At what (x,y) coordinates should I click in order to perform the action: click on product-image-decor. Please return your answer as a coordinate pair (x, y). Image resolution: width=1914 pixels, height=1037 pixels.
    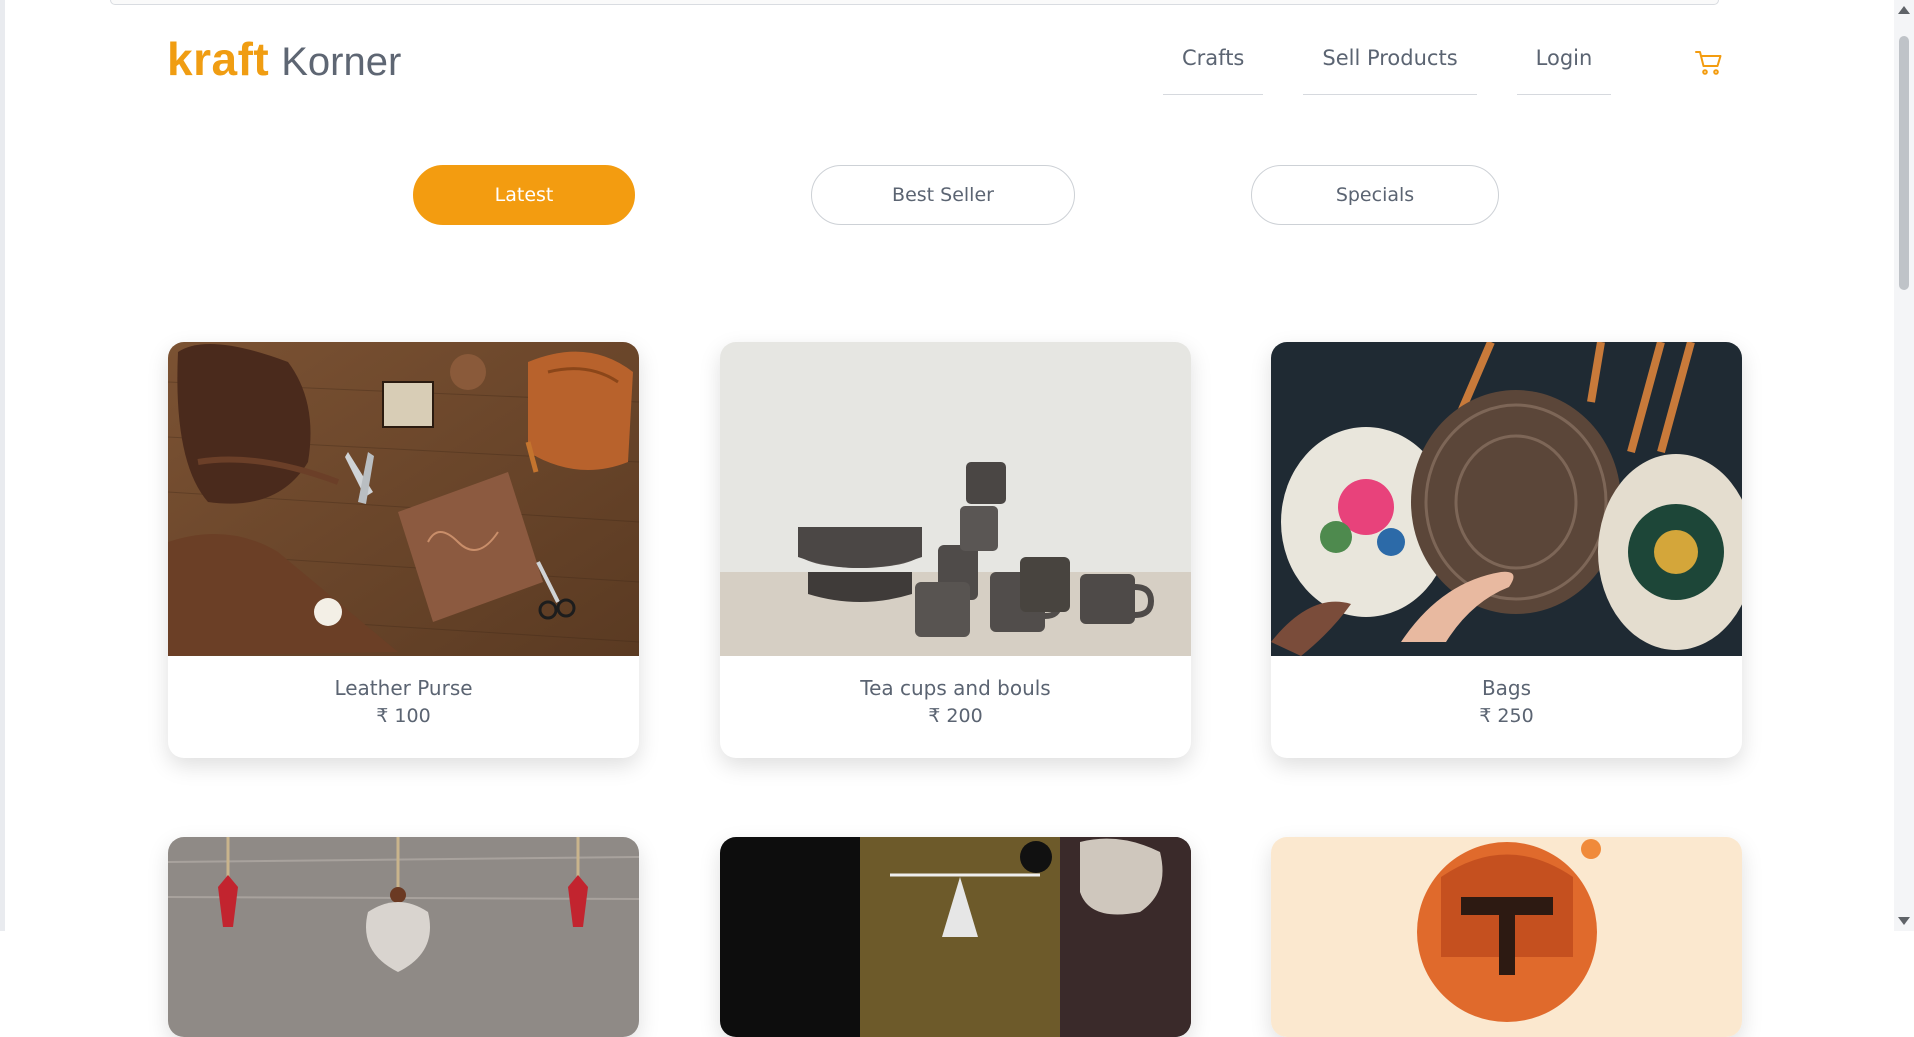
    Looking at the image, I should click on (955, 937).